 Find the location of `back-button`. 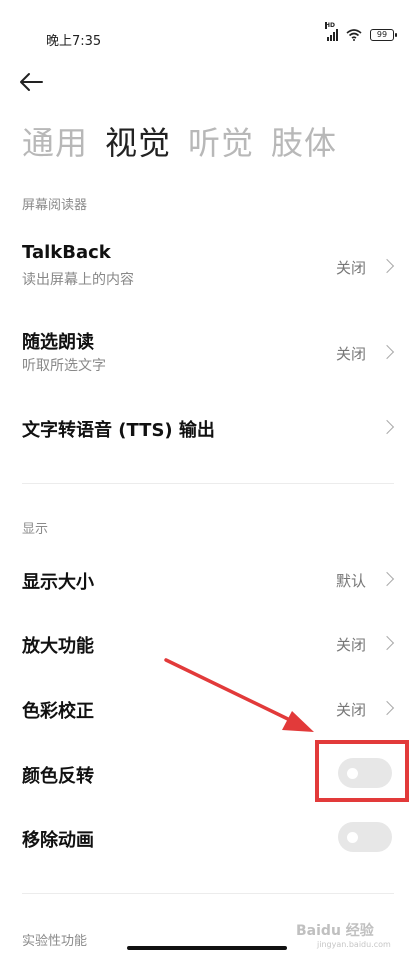

back-button is located at coordinates (36, 87).